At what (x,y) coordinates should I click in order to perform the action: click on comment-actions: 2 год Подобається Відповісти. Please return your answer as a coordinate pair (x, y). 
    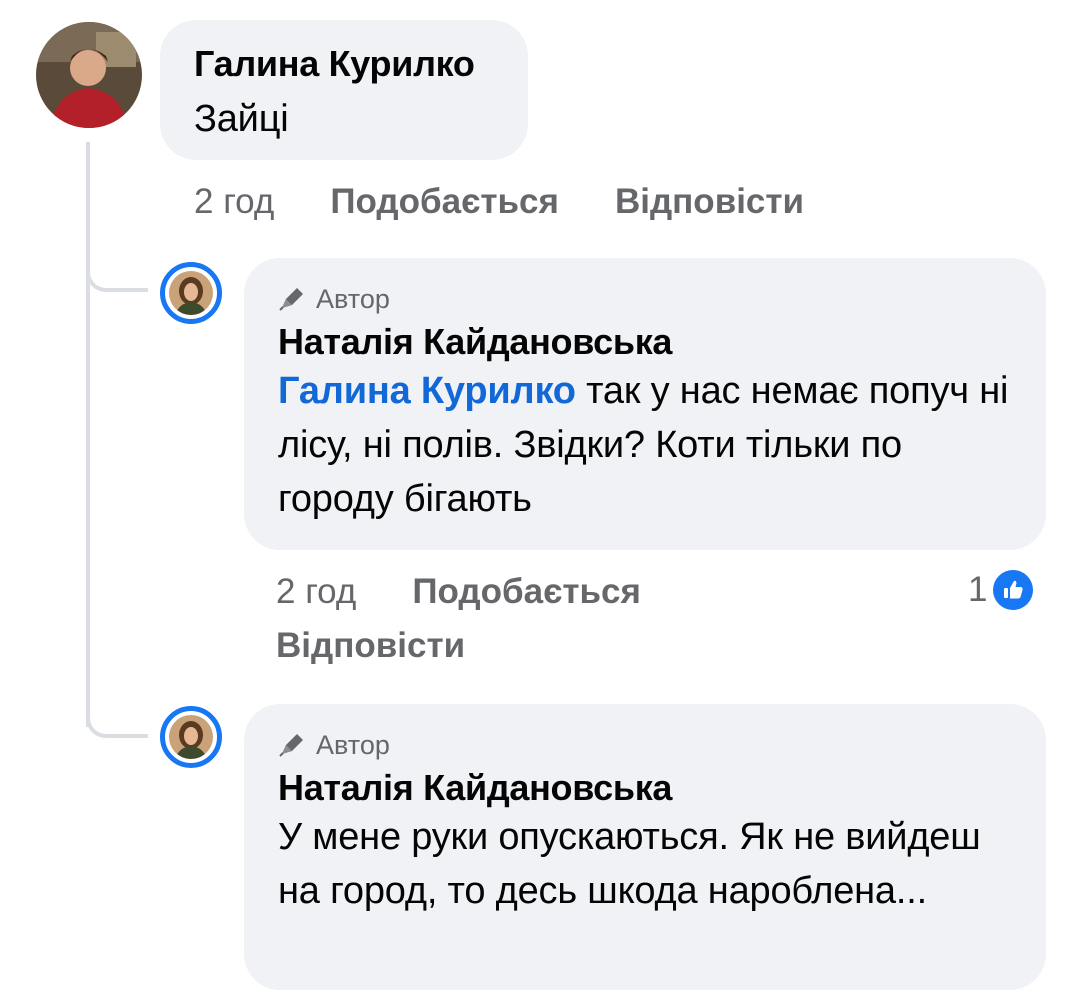
    Looking at the image, I should click on (499, 202).